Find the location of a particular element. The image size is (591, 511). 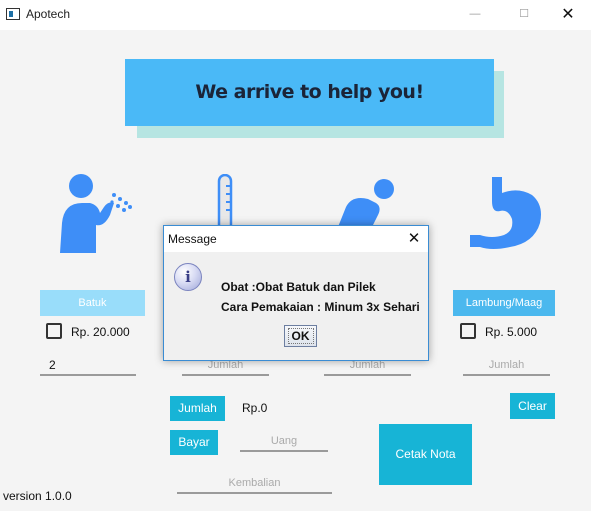

close-button: ✕ is located at coordinates (568, 15).